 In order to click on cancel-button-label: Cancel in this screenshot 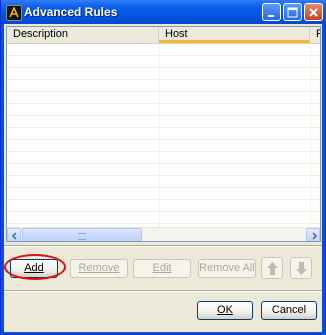, I will do `click(289, 310)`.